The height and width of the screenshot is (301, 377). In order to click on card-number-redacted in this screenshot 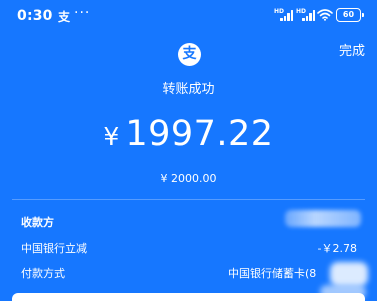, I will do `click(349, 274)`.